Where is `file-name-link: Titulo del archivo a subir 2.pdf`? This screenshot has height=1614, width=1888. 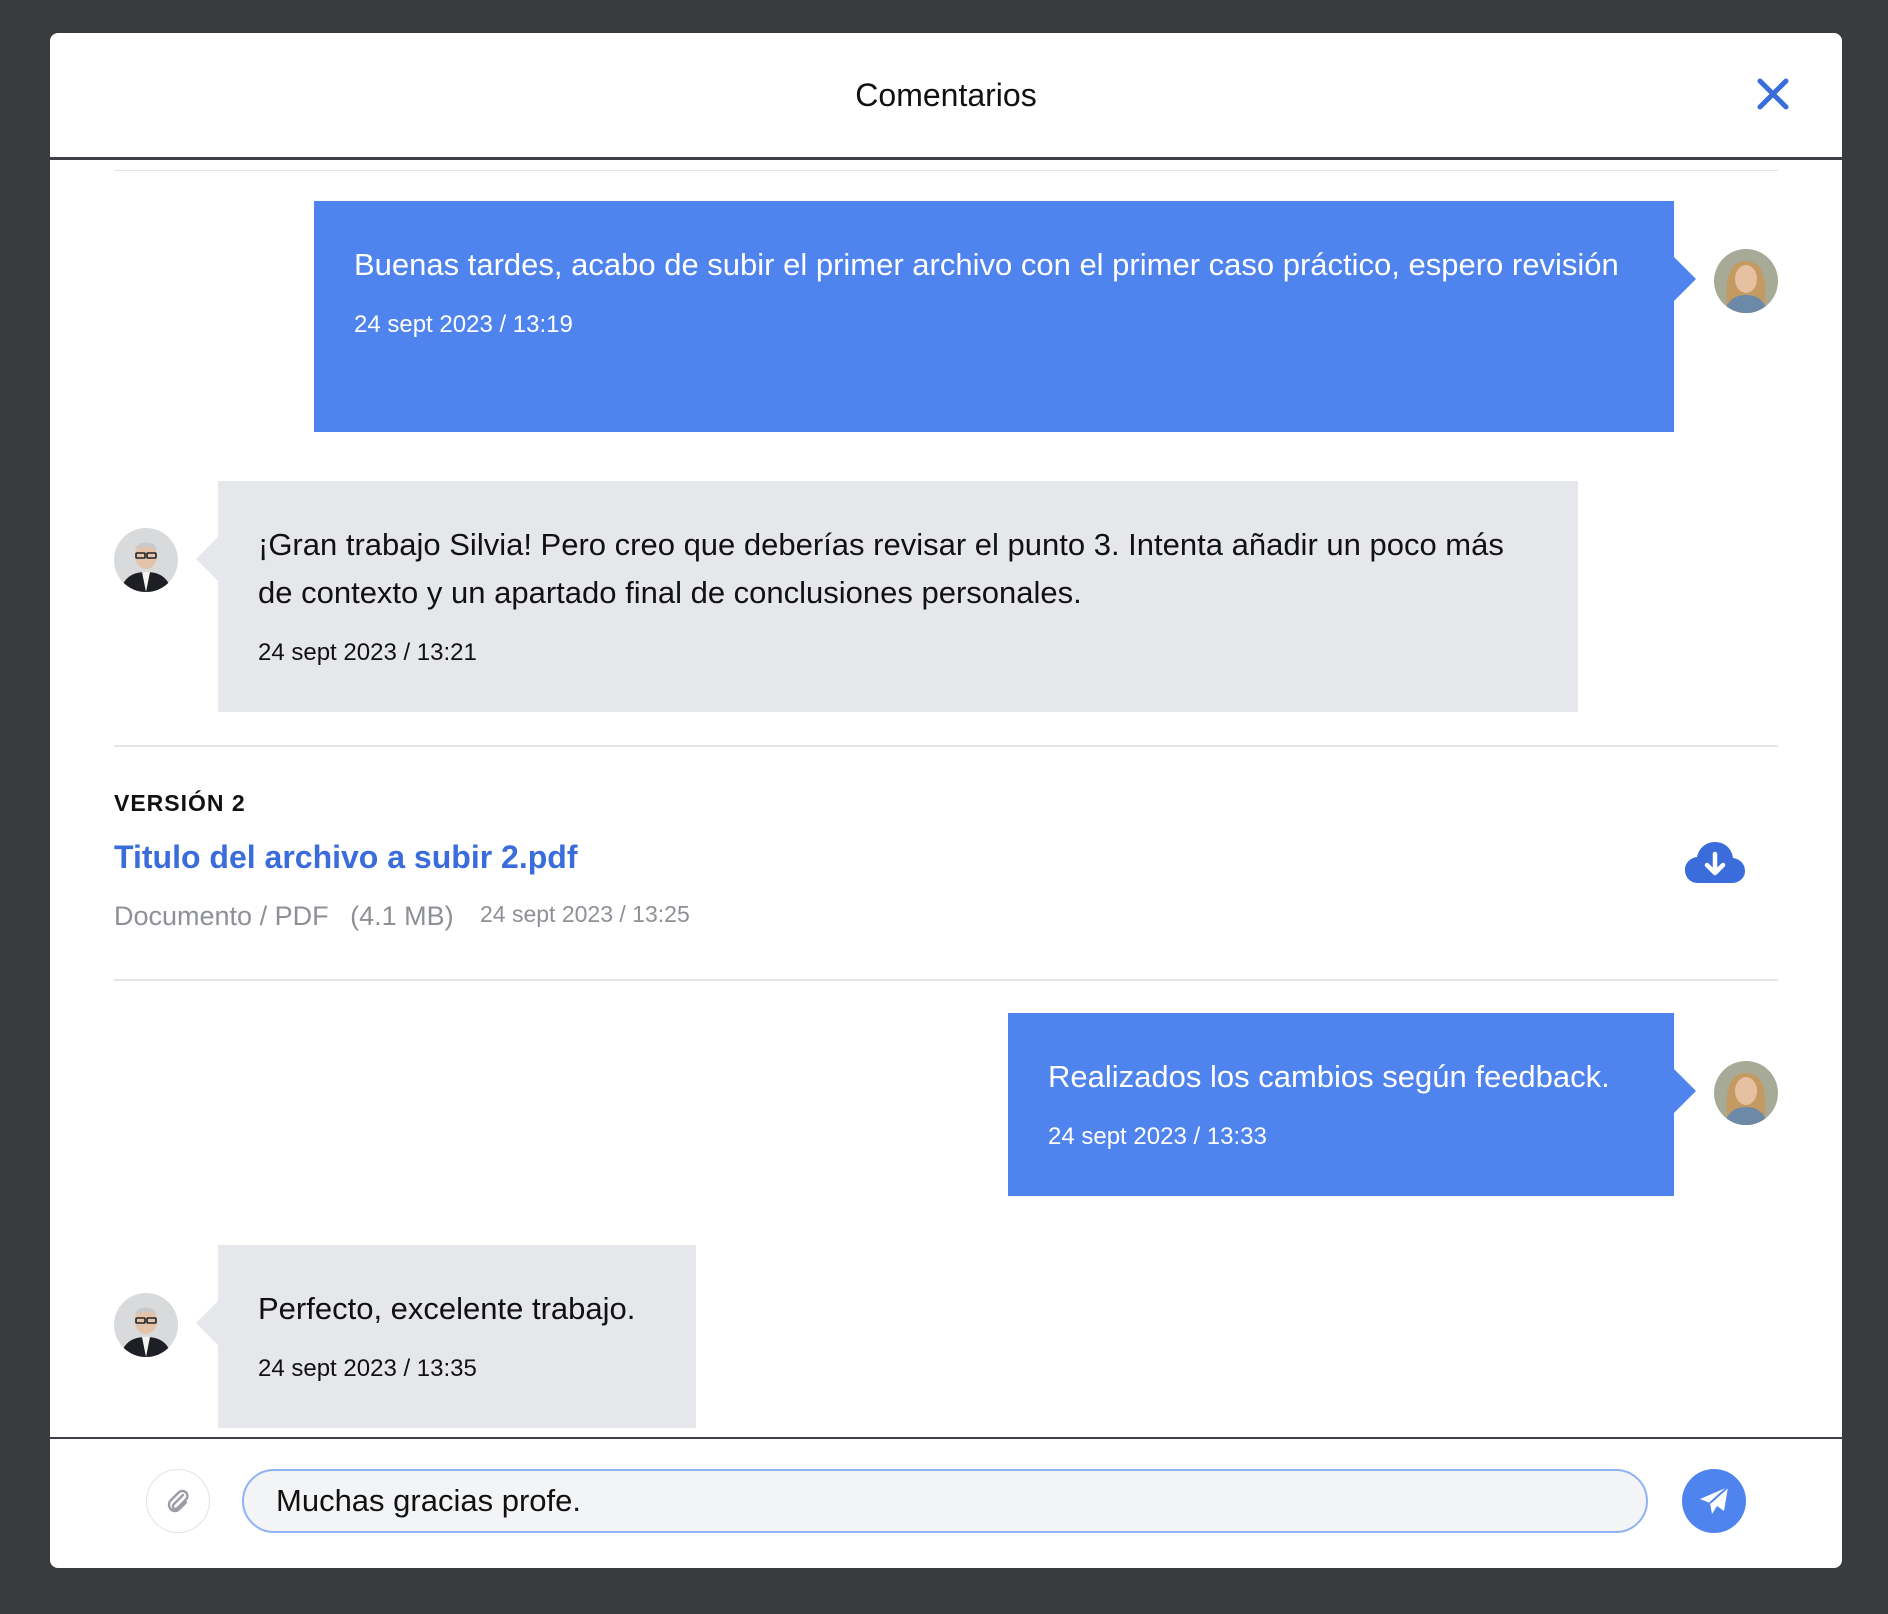
file-name-link: Titulo del archivo a subir 2.pdf is located at coordinates (345, 857).